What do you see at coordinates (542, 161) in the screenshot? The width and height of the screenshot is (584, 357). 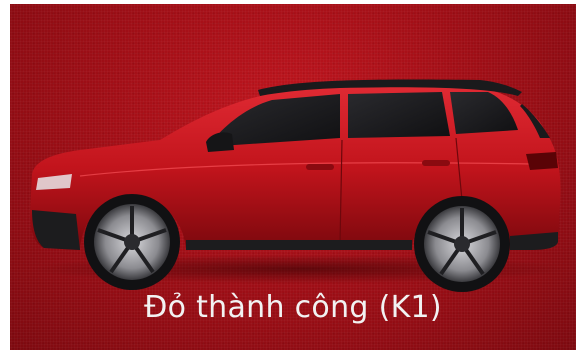 I see `tail-light` at bounding box center [542, 161].